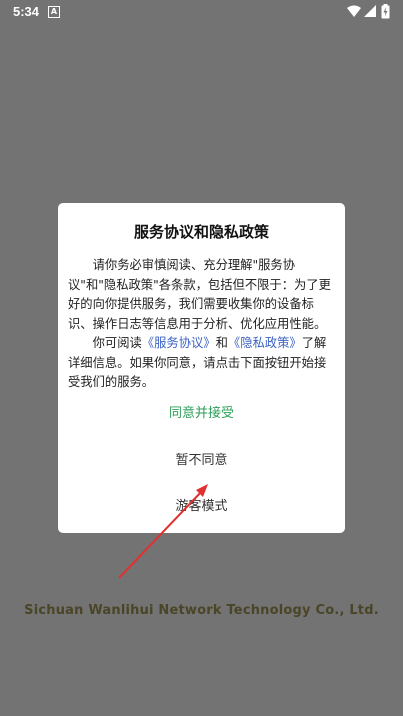  What do you see at coordinates (385, 11) in the screenshot?
I see `battery-icon` at bounding box center [385, 11].